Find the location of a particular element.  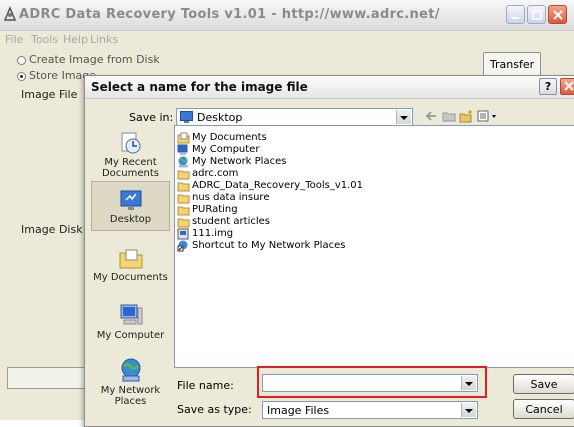

menu-file: File is located at coordinates (14, 39).